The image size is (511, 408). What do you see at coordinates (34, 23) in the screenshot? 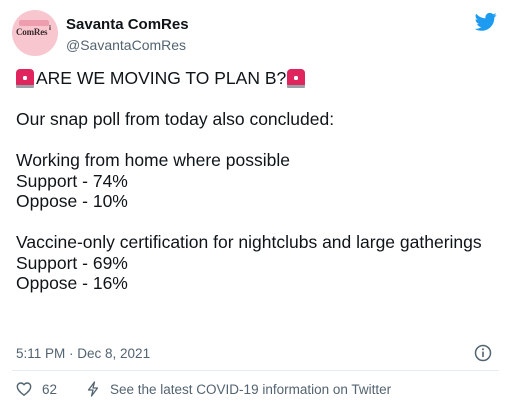
I see `avatar-logo-mark` at bounding box center [34, 23].